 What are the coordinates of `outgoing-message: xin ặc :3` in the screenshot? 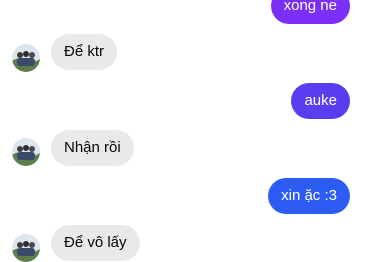 It's located at (309, 196).